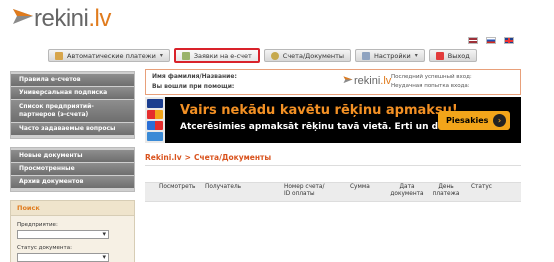 The width and height of the screenshot is (554, 262). Describe the element at coordinates (431, 77) in the screenshot. I see `last-login-label: Последний успешный вход:` at that location.